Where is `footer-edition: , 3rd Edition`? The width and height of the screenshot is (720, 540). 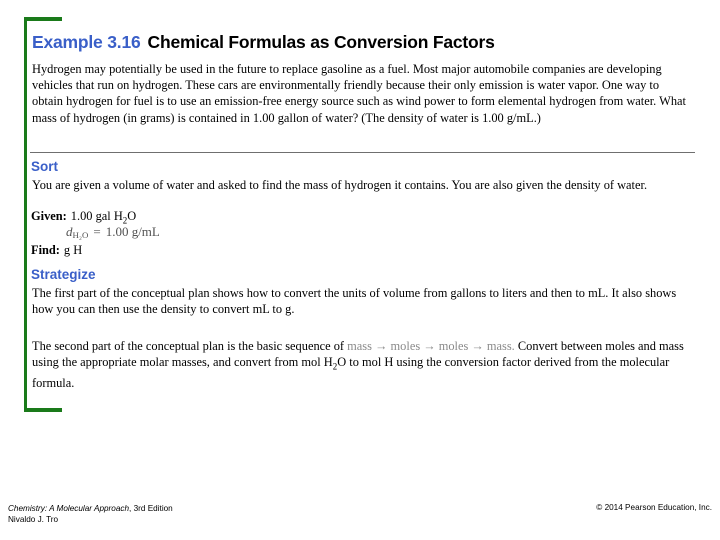
footer-edition: , 3rd Edition is located at coordinates (151, 508).